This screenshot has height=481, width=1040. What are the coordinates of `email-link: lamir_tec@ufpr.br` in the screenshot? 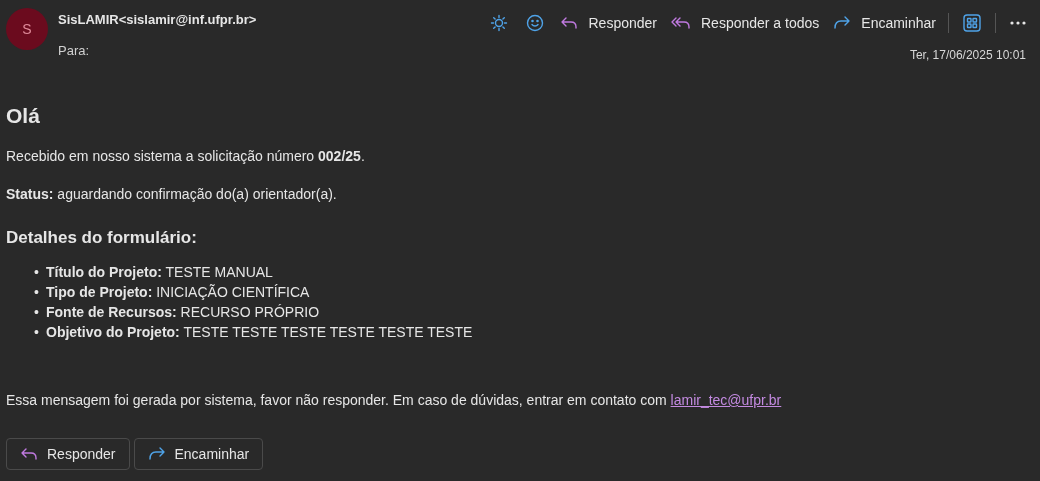 It's located at (726, 400).